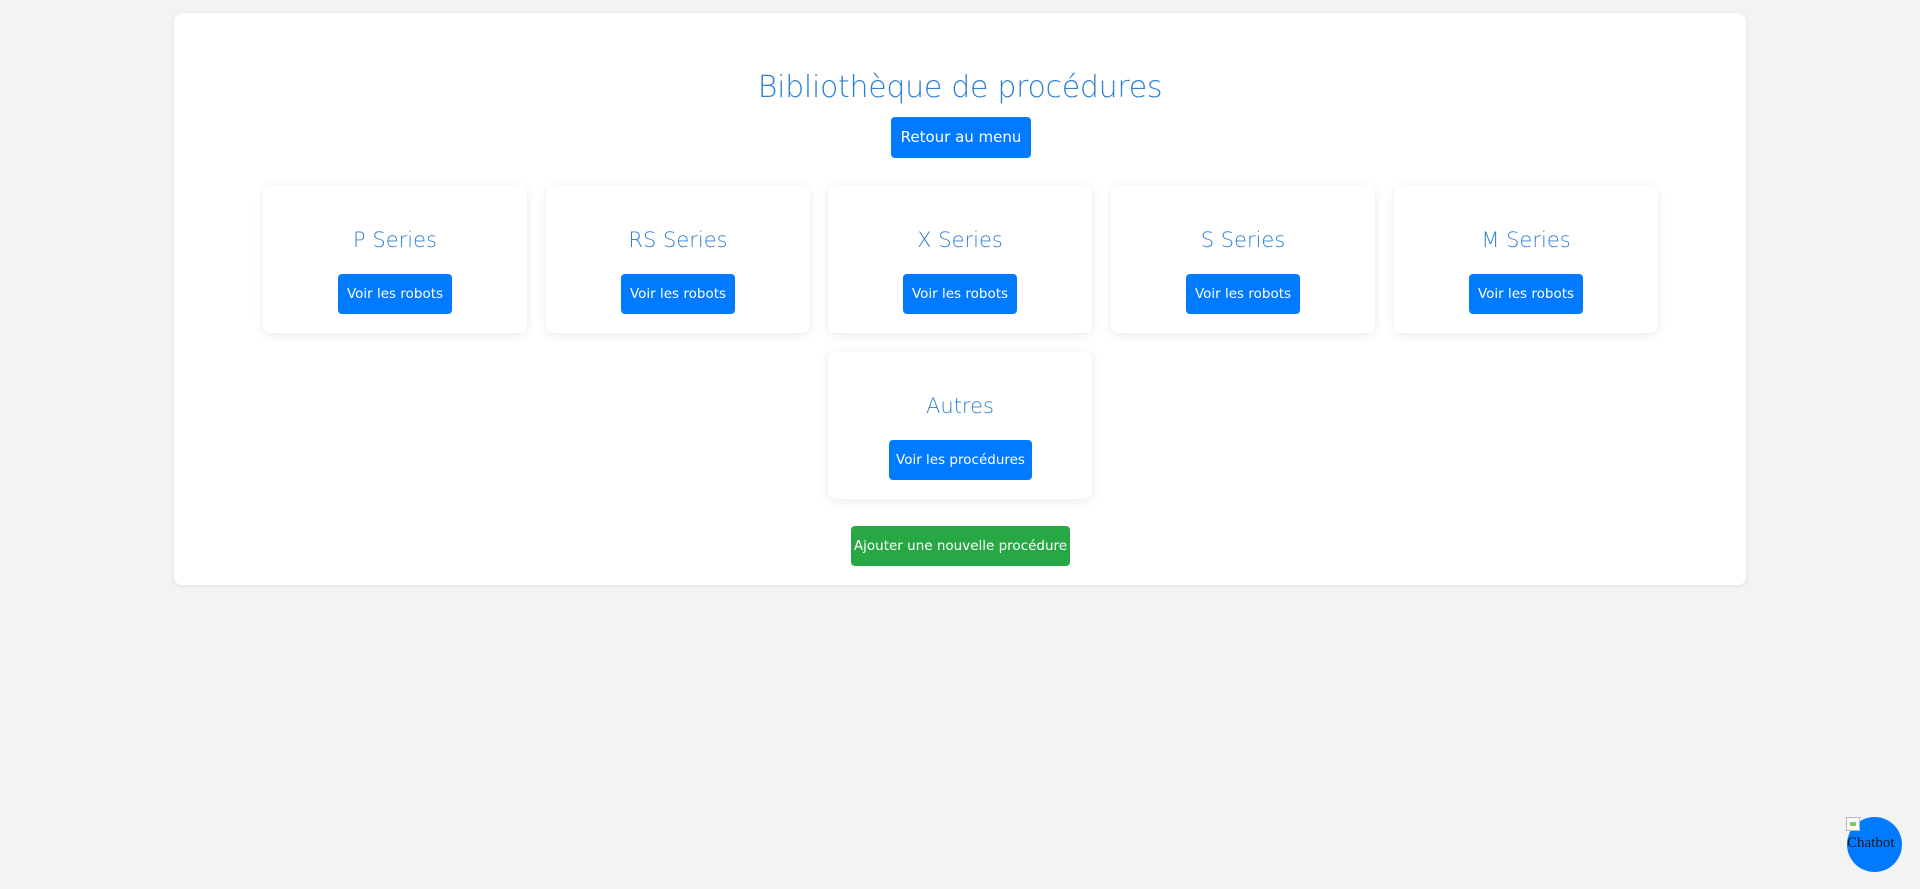 This screenshot has width=1920, height=889. What do you see at coordinates (395, 240) in the screenshot?
I see `card-title: P Series` at bounding box center [395, 240].